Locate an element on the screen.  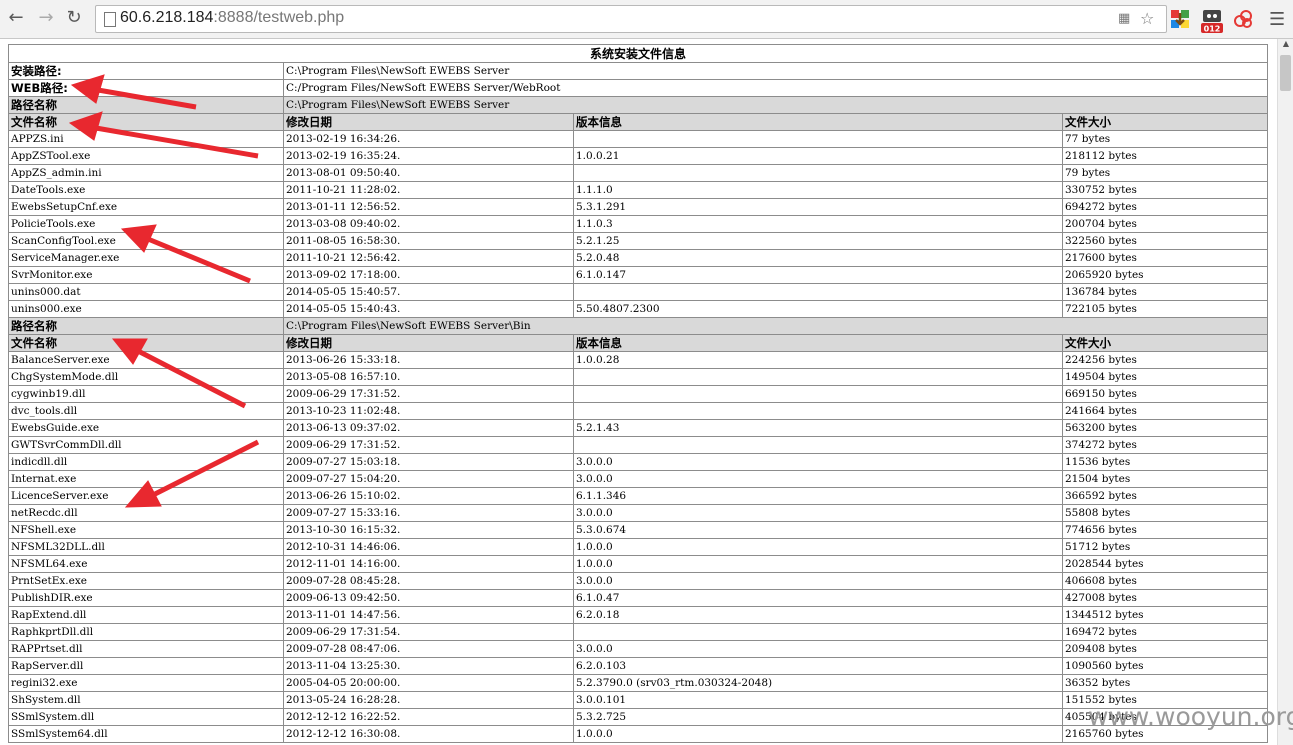
file-size-cell: 209408 bytes is located at coordinates (1165, 649).